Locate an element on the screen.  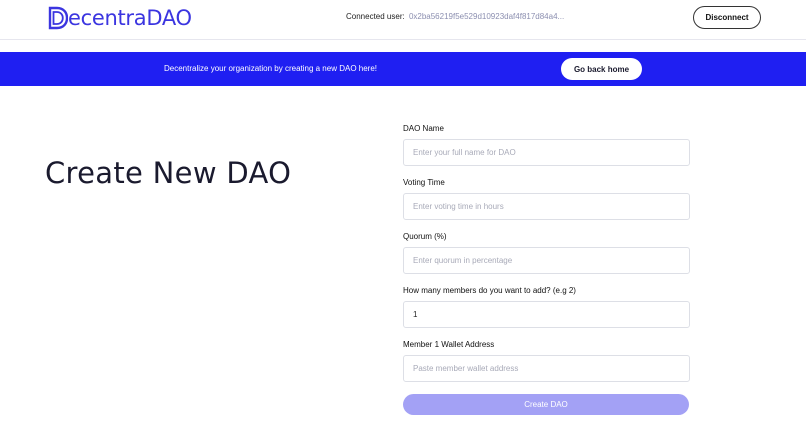
page-title: Create New DAO is located at coordinates (168, 173).